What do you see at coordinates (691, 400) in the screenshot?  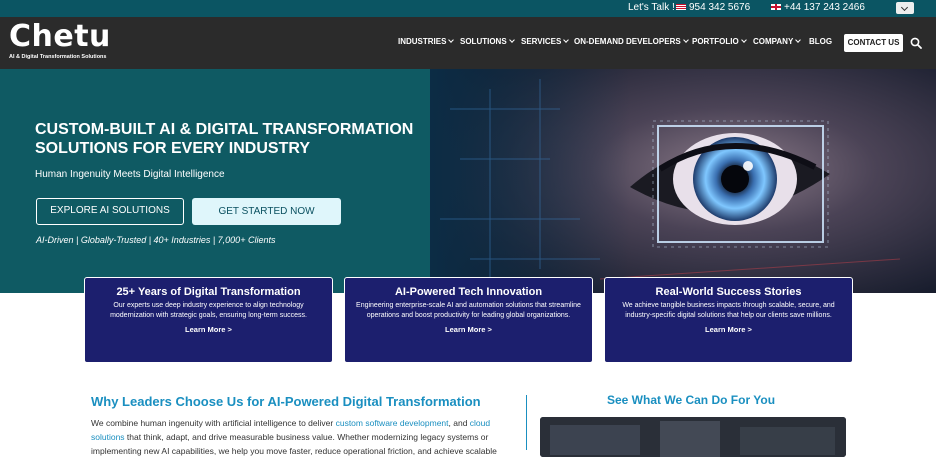 I see `see-what-we-can-do-heading: See What We Can Do For You` at bounding box center [691, 400].